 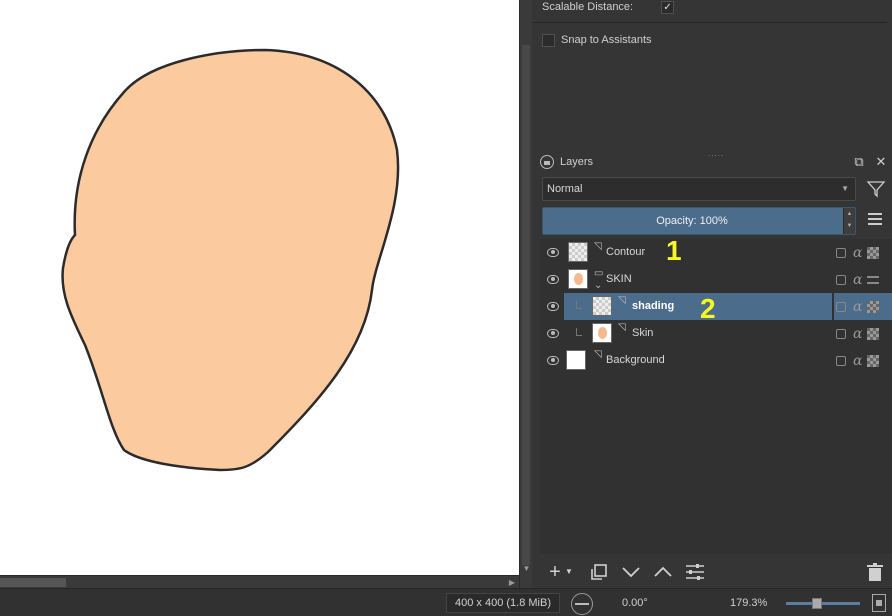 I want to click on blend-mode-value: Normal, so click(x=565, y=189).